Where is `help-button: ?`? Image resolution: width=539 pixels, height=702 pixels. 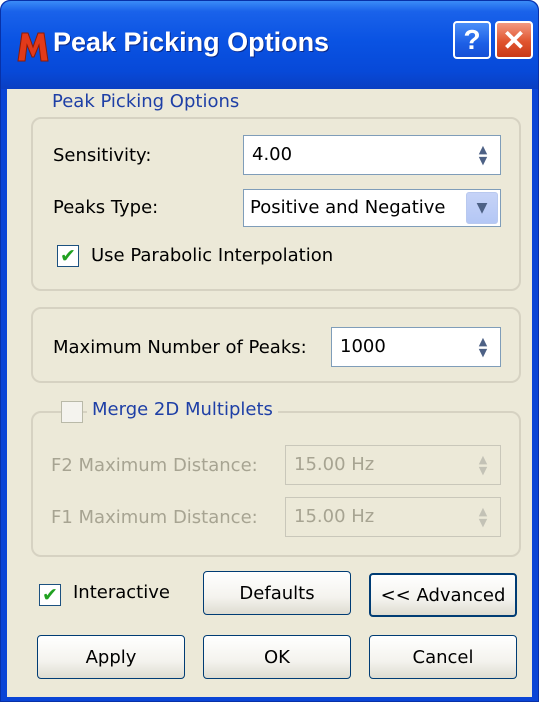
help-button: ? is located at coordinates (472, 40).